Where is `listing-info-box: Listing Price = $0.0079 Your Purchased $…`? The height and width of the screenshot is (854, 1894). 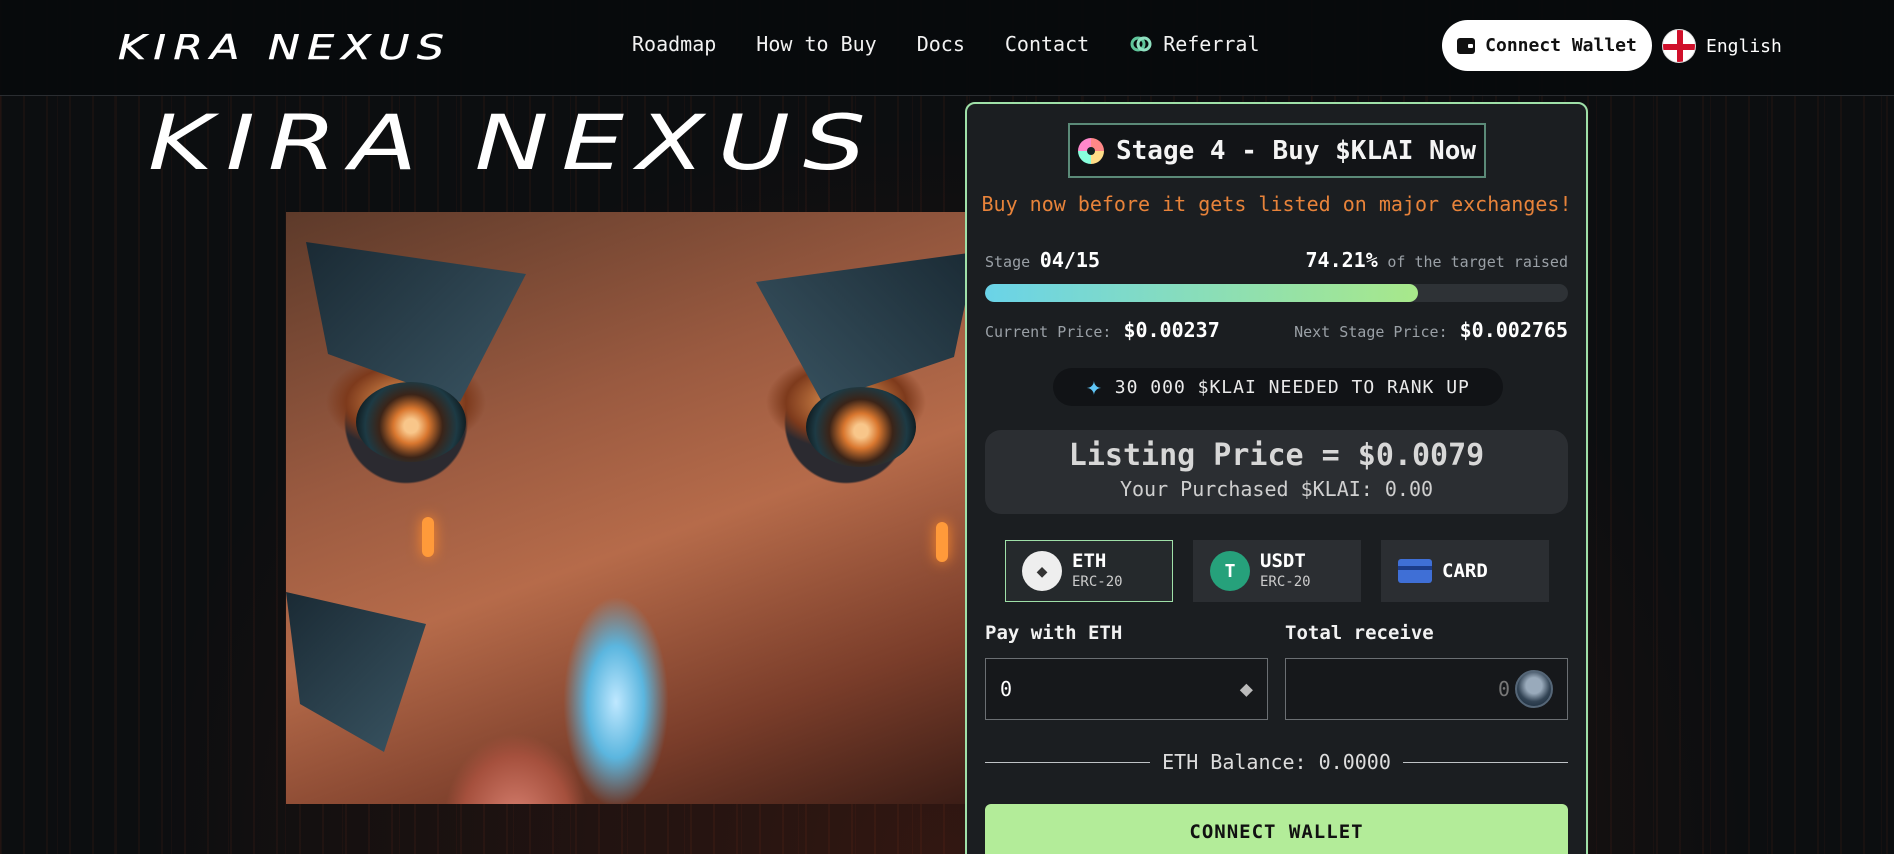
listing-info-box: Listing Price = $0.0079 Your Purchased $… is located at coordinates (1276, 472).